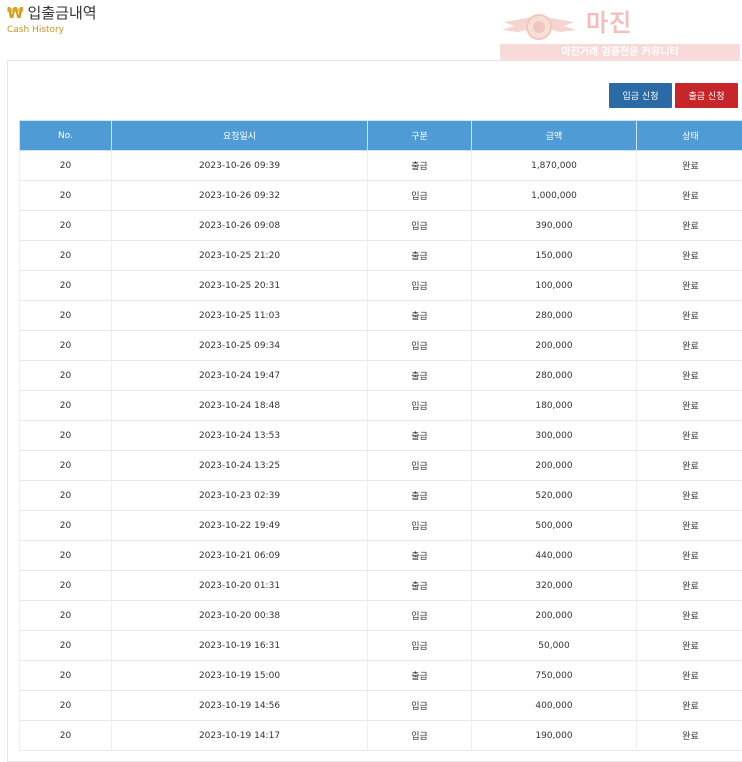 The image size is (742, 762). I want to click on cell-datetime: 2023-10-26 09:32, so click(240, 196).